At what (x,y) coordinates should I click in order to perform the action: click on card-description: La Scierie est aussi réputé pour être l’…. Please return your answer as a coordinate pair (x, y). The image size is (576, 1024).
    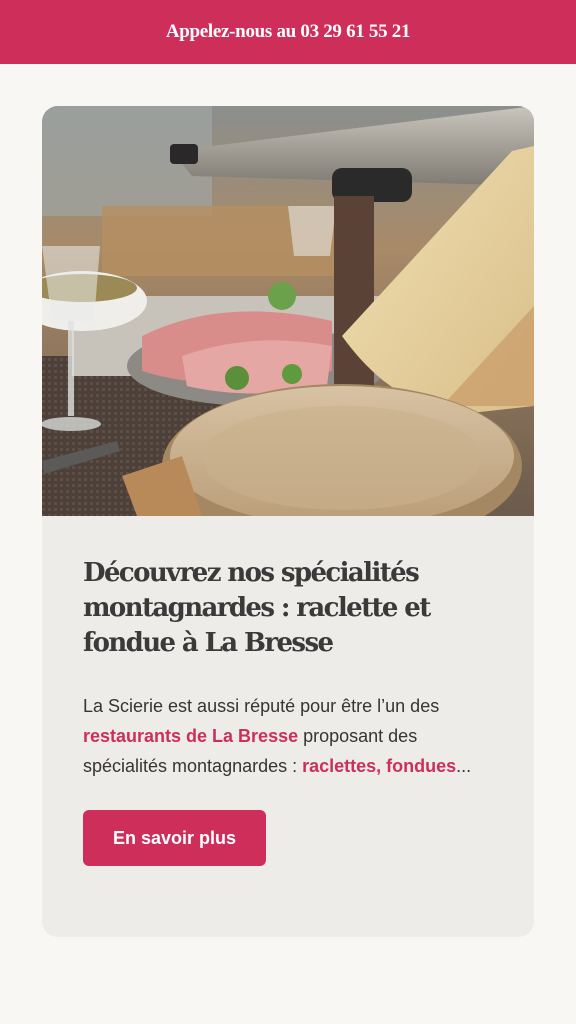
    Looking at the image, I should click on (288, 736).